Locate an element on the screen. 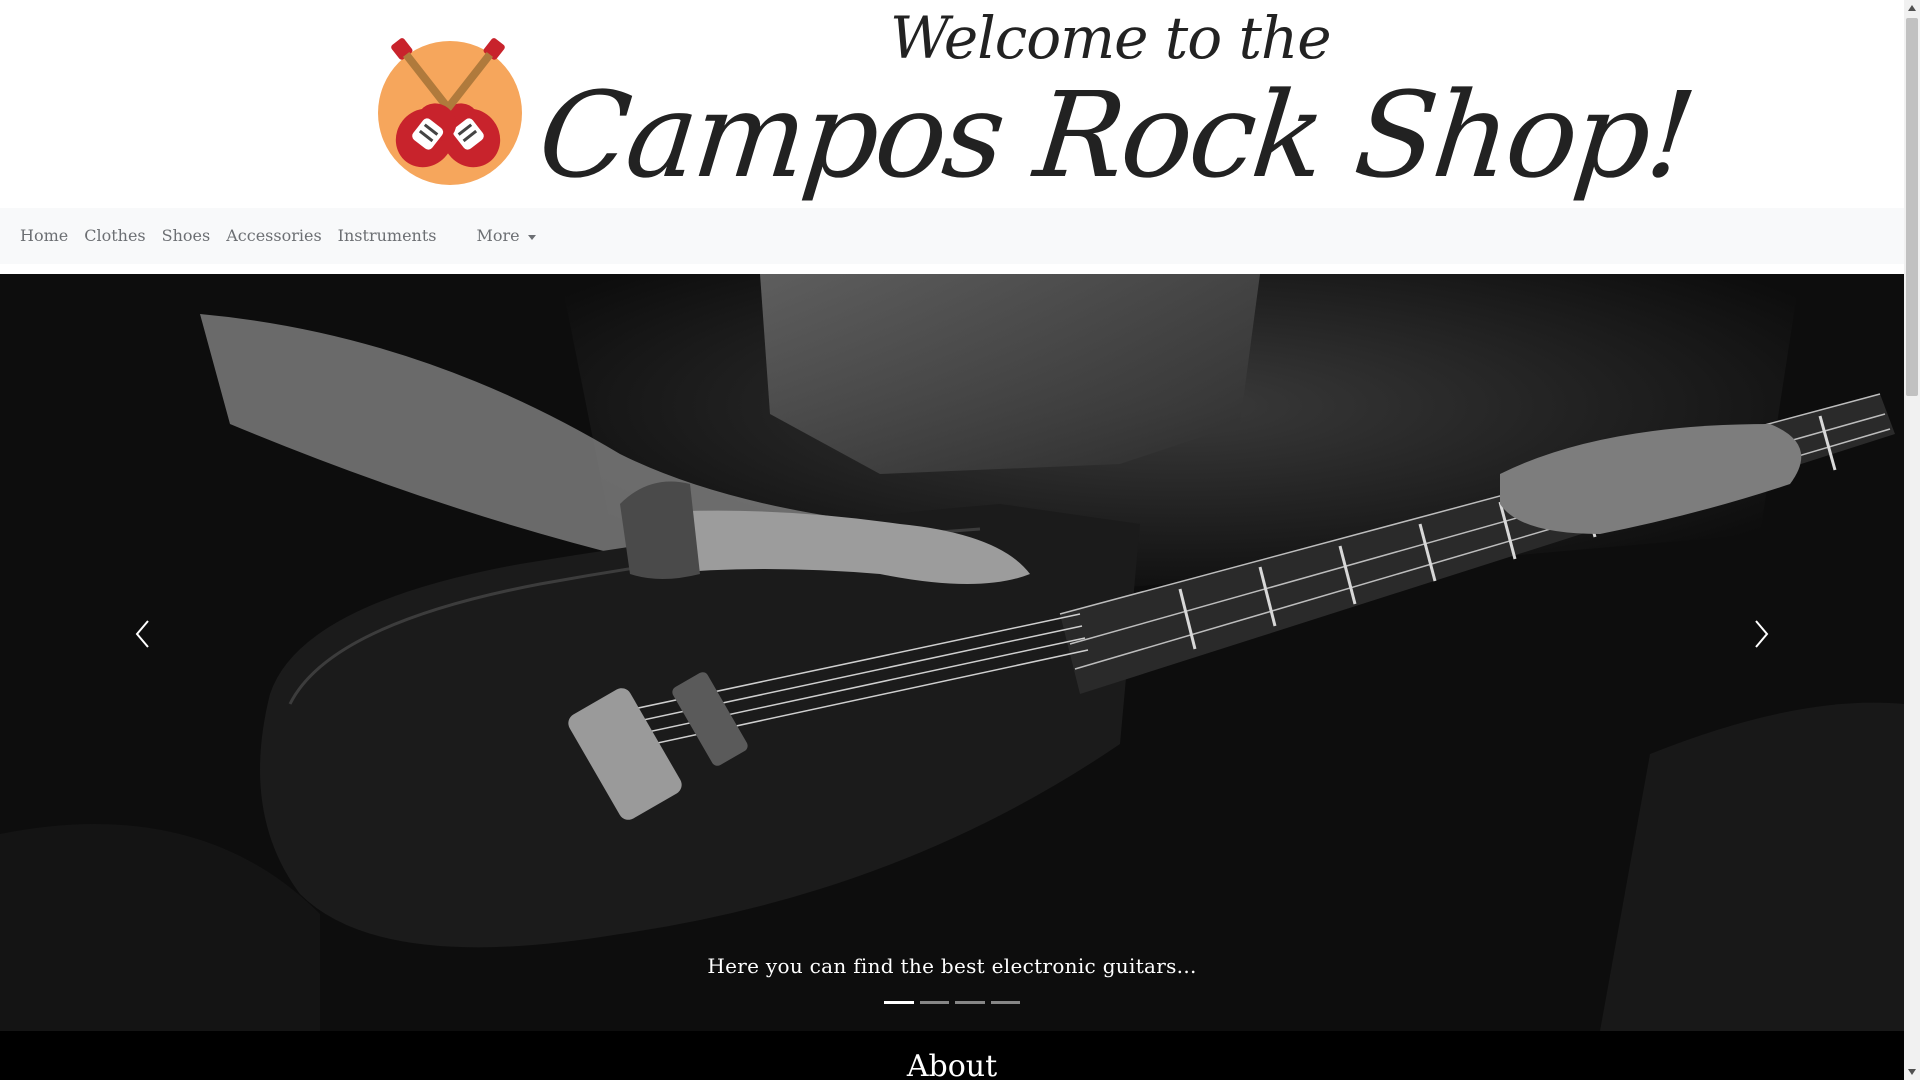 Image resolution: width=1920 pixels, height=1080 pixels. chevron-right-icon is located at coordinates (1762, 634).